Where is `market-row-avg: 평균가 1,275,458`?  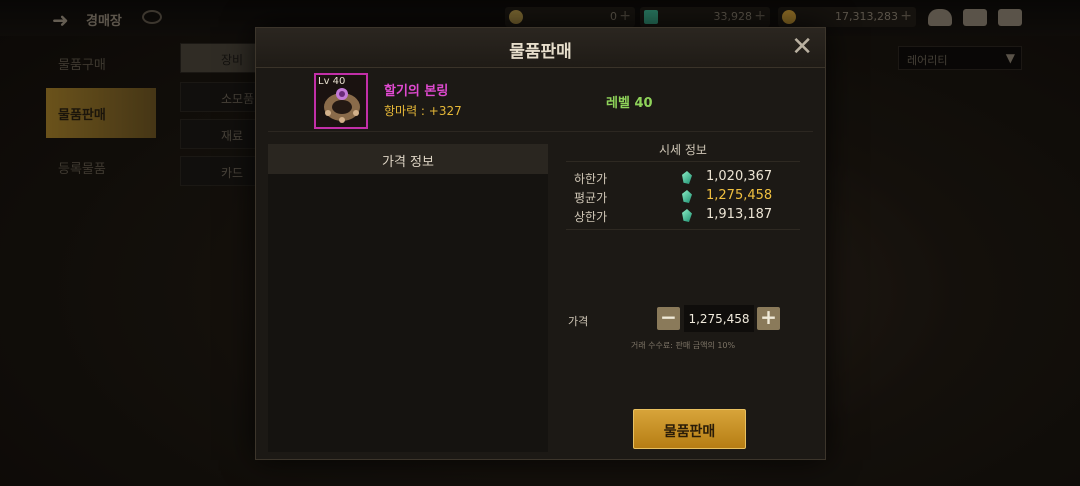 market-row-avg: 평균가 1,275,458 is located at coordinates (684, 197).